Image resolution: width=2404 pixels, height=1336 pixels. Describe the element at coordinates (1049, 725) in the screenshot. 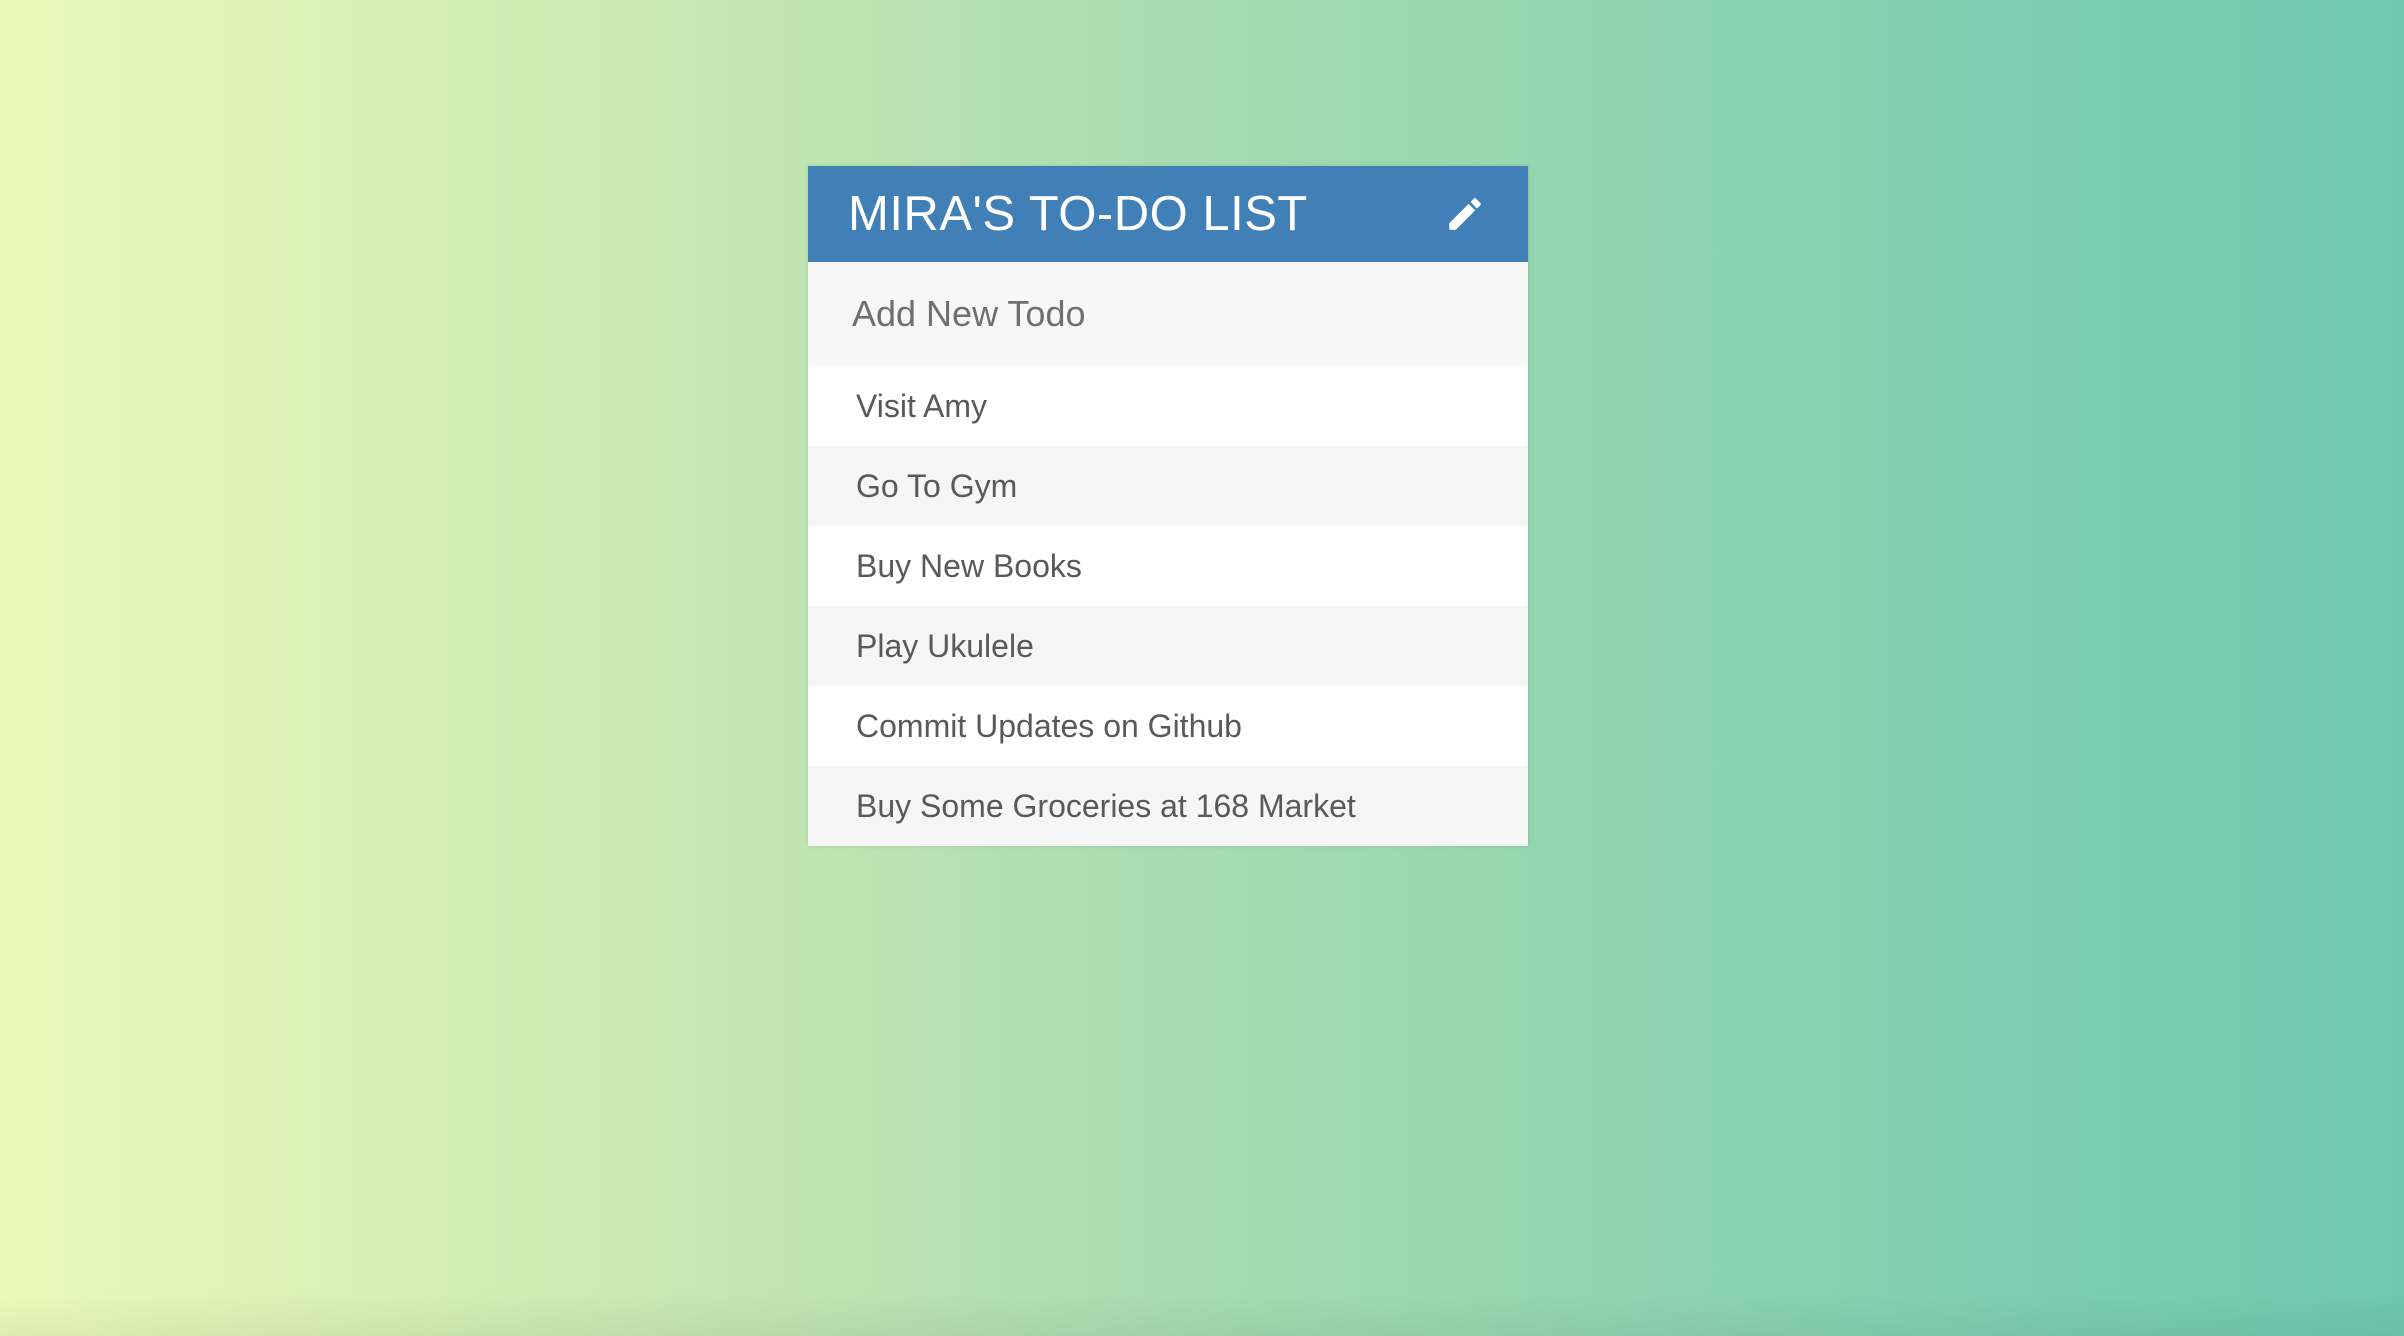

I see `todo-item-label: Commit Updates on Github` at that location.